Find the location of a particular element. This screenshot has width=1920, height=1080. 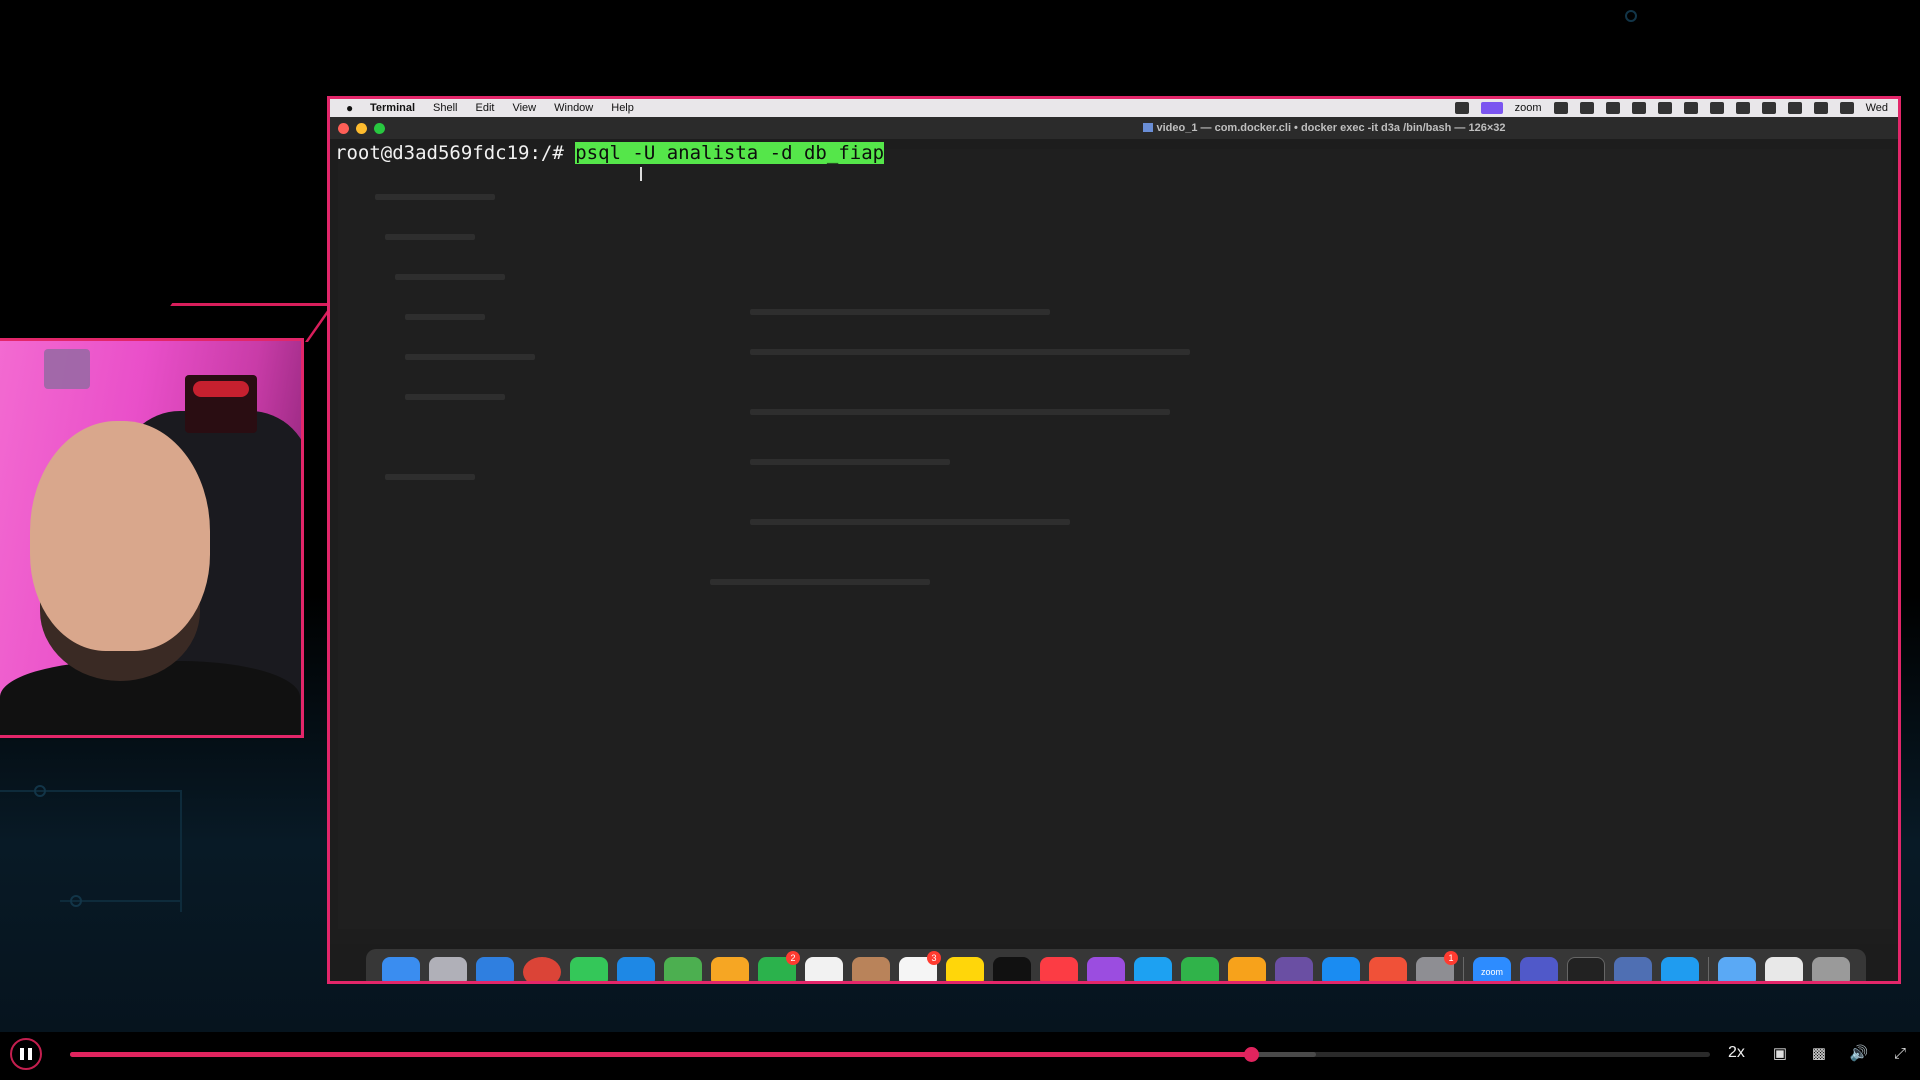

zoom-app-label: zoom is located at coordinates (1491, 972).